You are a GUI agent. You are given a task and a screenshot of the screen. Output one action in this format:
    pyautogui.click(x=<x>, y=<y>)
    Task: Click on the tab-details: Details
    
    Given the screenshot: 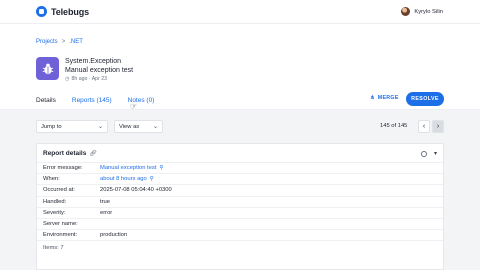 What is the action you would take?
    pyautogui.click(x=46, y=103)
    